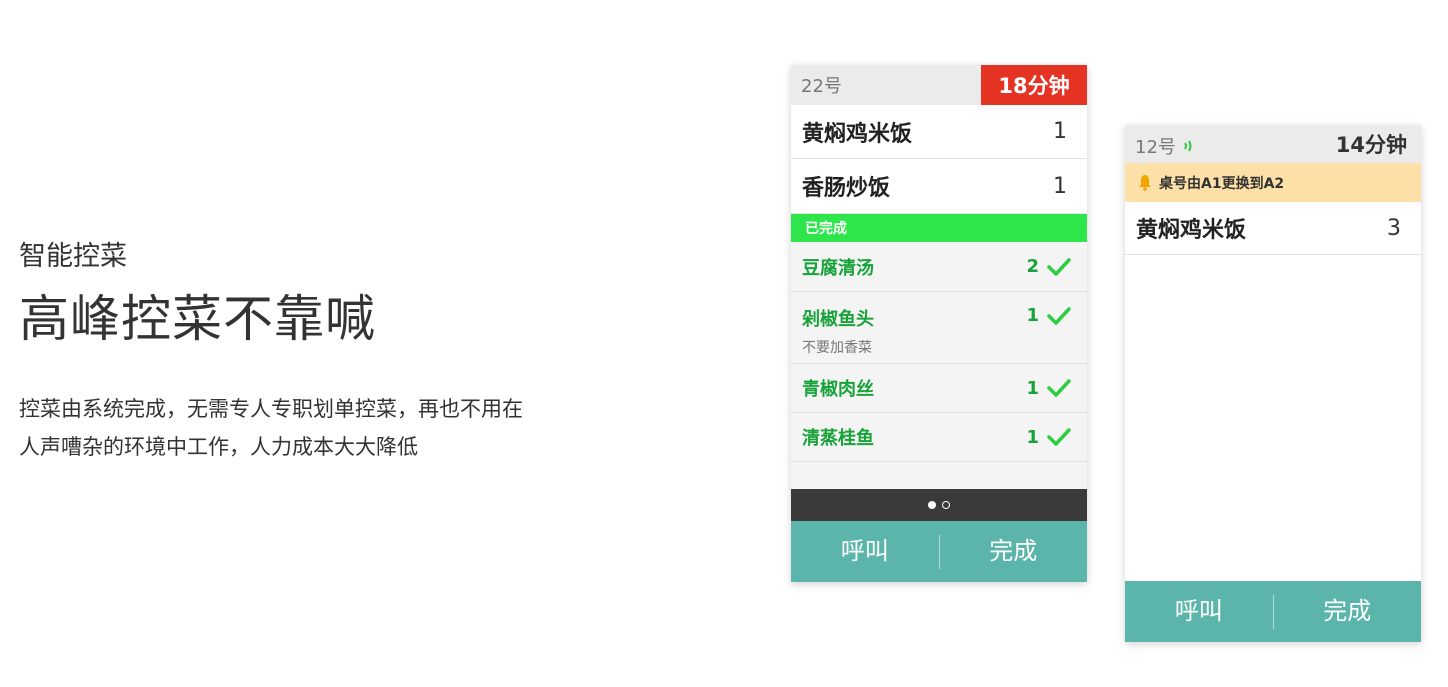 The height and width of the screenshot is (687, 1448). Describe the element at coordinates (821, 86) in the screenshot. I see `order-number: 22号` at that location.